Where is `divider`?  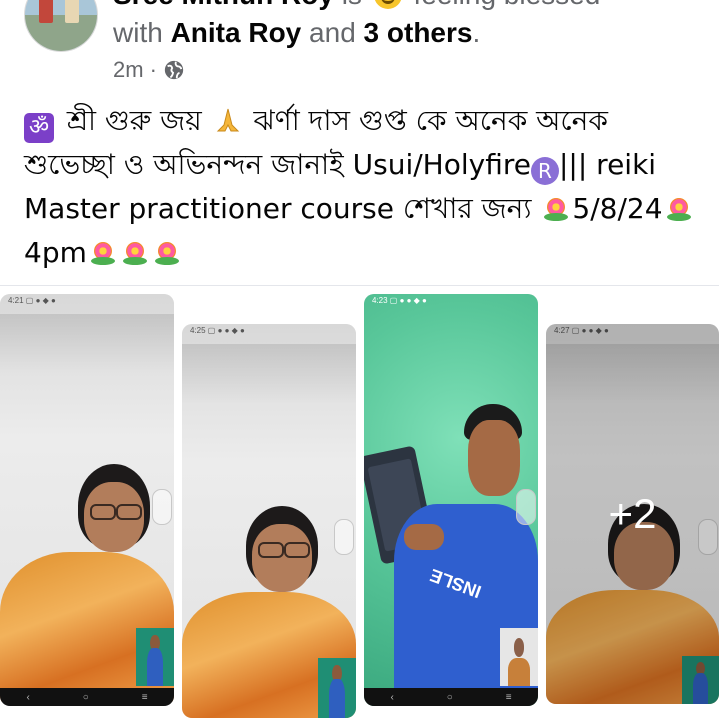
divider is located at coordinates (359, 285).